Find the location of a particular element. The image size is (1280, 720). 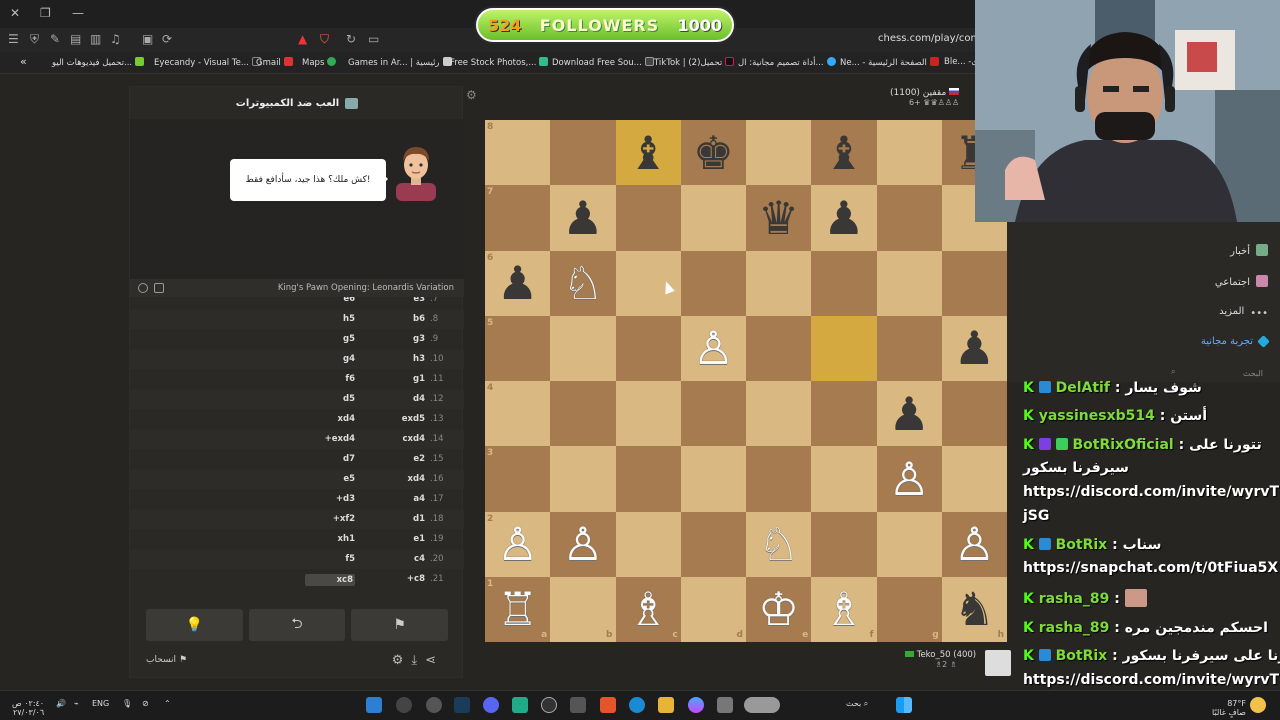

opening-explorer-icon is located at coordinates (143, 288).